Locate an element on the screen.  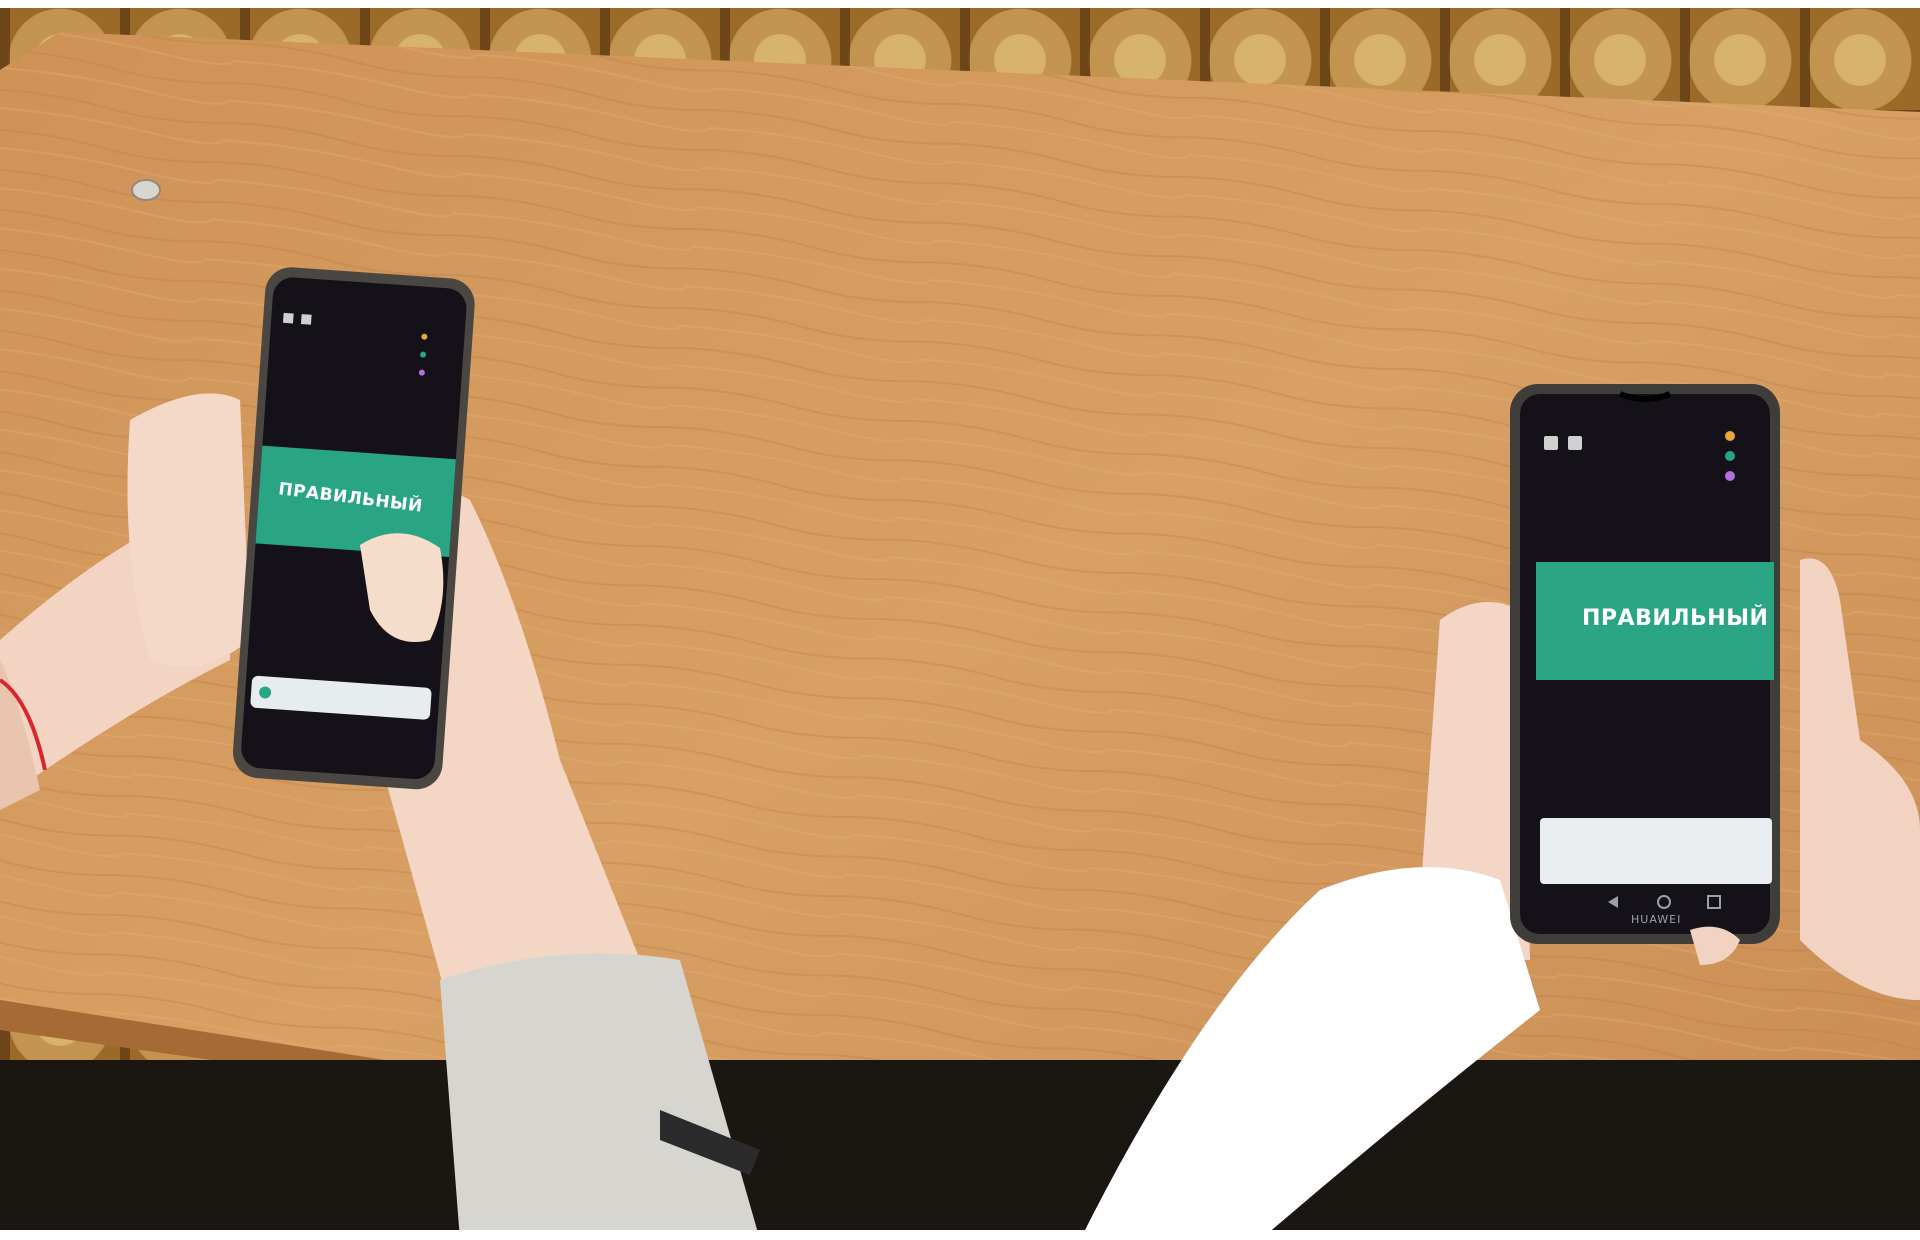
right-student-fingers is located at coordinates (1715, 945).